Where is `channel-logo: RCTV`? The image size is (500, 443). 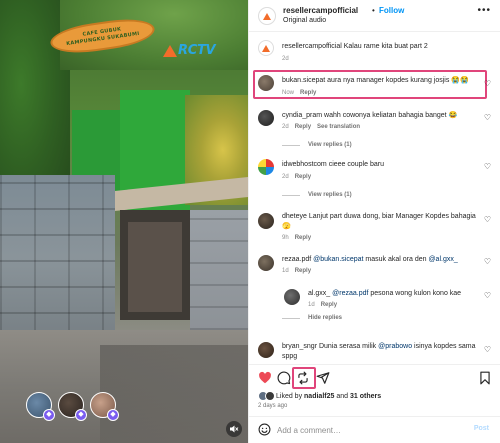 channel-logo: RCTV is located at coordinates (189, 50).